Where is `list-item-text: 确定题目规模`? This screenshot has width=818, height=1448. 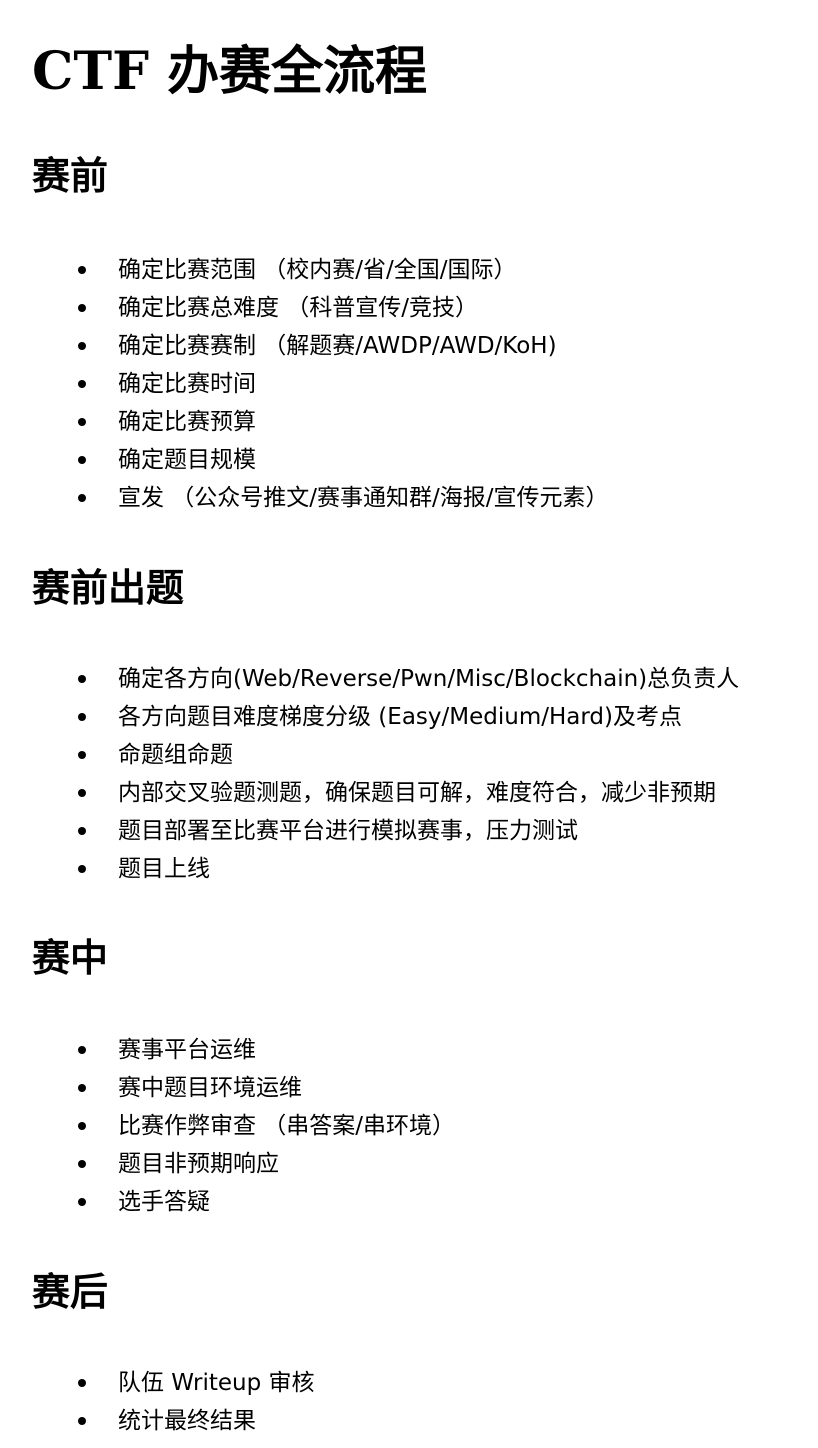
list-item-text: 确定题目规模 is located at coordinates (187, 460).